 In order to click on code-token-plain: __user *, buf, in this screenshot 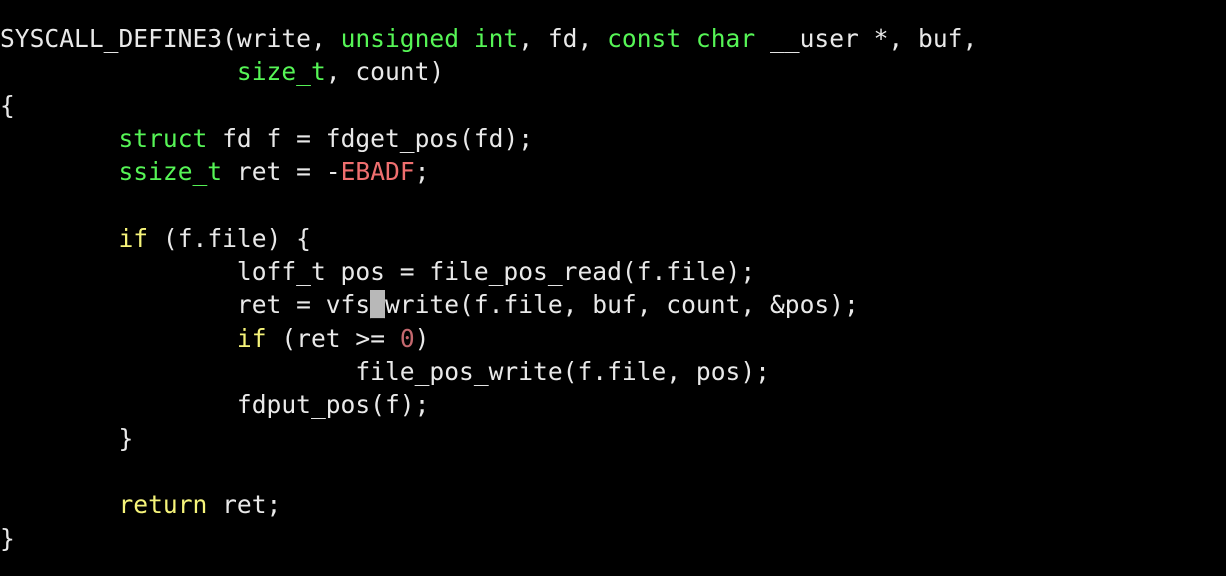, I will do `click(866, 38)`.